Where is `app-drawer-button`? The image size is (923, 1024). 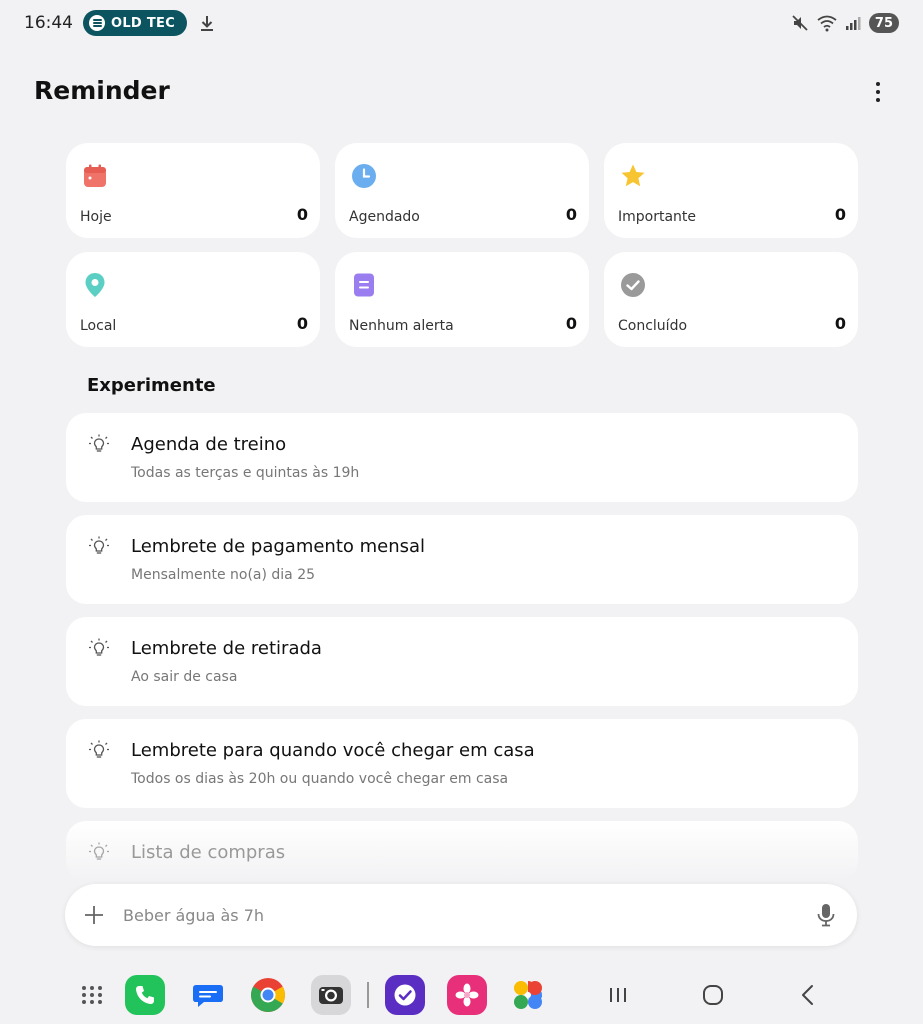
app-drawer-button is located at coordinates (92, 995).